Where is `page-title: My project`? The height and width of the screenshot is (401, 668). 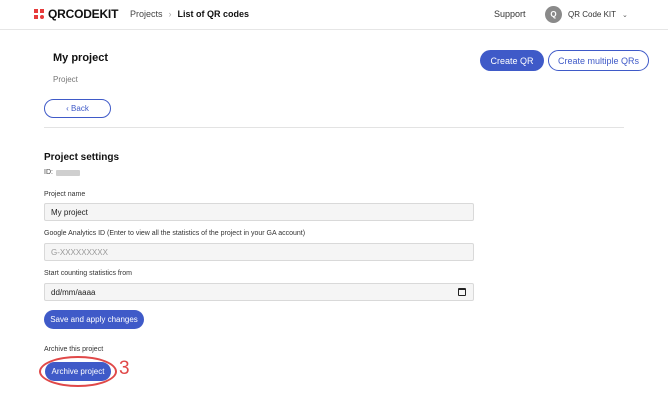
page-title: My project is located at coordinates (81, 58).